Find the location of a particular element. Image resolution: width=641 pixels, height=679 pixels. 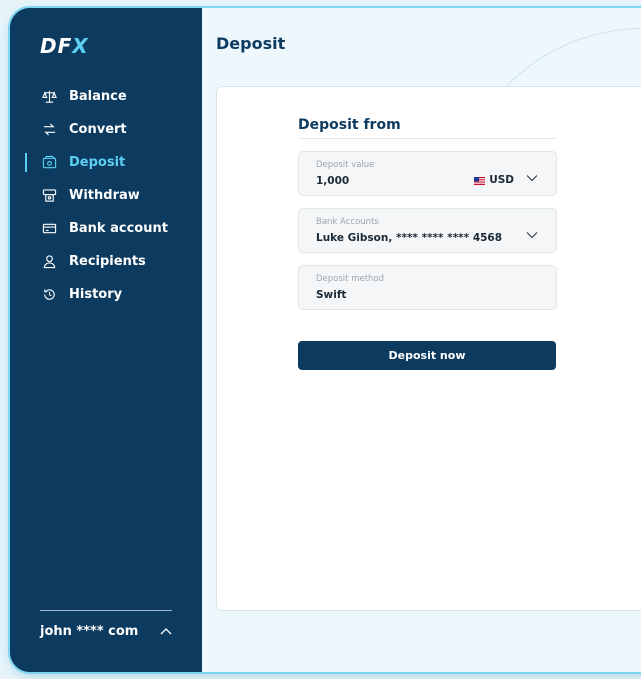

sidebar-item-convert: Convert is located at coordinates (106, 129).